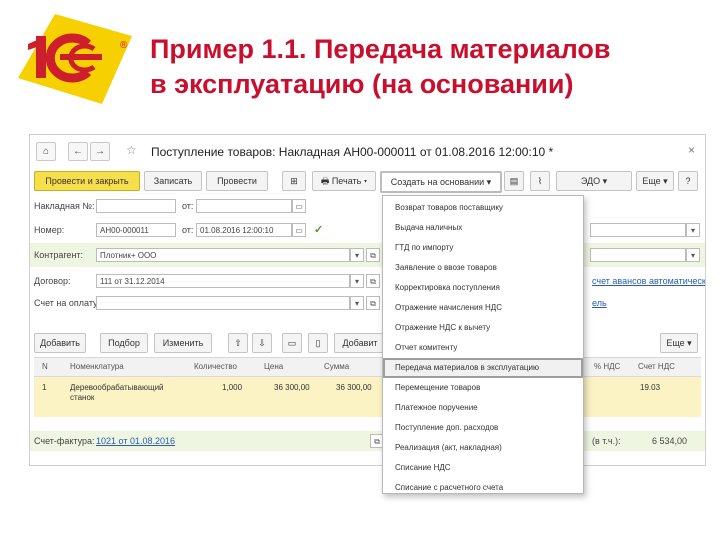 The image size is (720, 540). I want to click on invoice-label: Счет-фактура:, so click(64, 441).